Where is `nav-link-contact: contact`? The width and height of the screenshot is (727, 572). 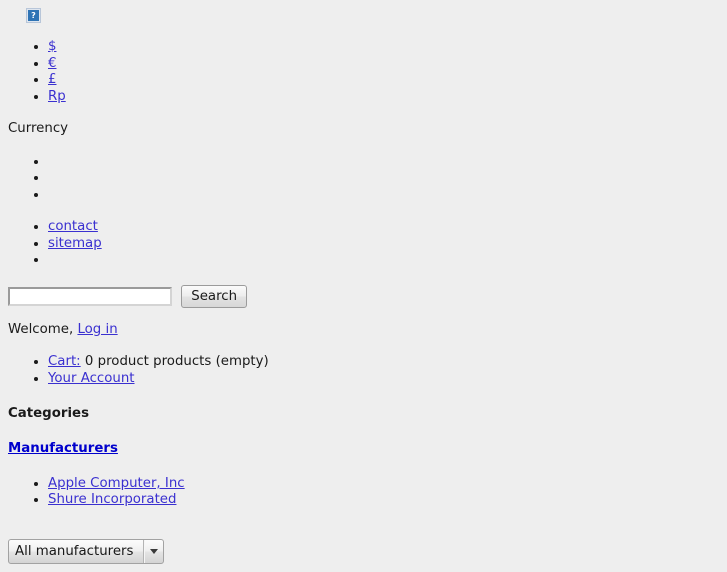 nav-link-contact: contact is located at coordinates (73, 226).